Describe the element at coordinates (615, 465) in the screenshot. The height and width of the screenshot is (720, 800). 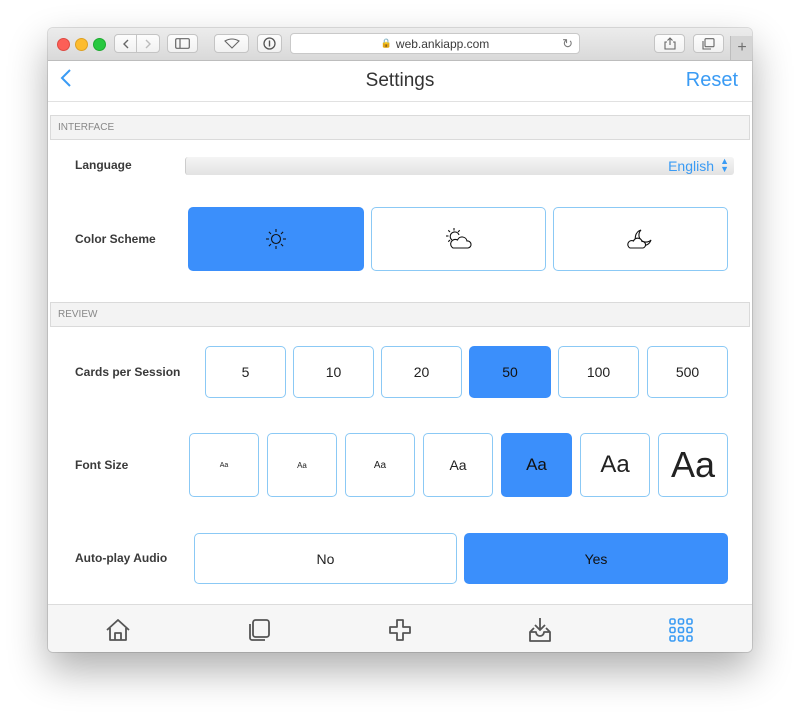
I see `font-size-option-6: Aa` at that location.